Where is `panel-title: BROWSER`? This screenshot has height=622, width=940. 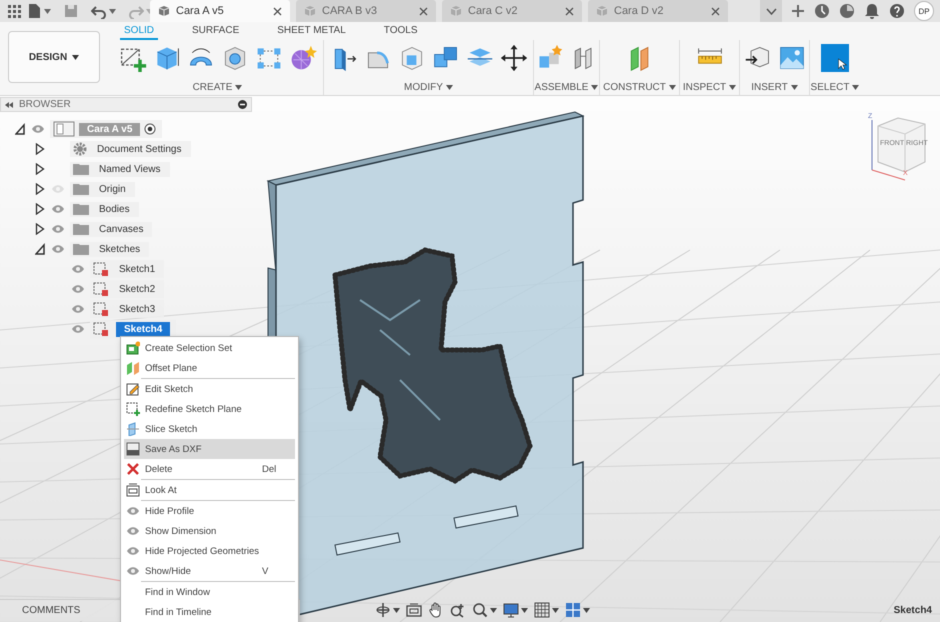
panel-title: BROWSER is located at coordinates (45, 104).